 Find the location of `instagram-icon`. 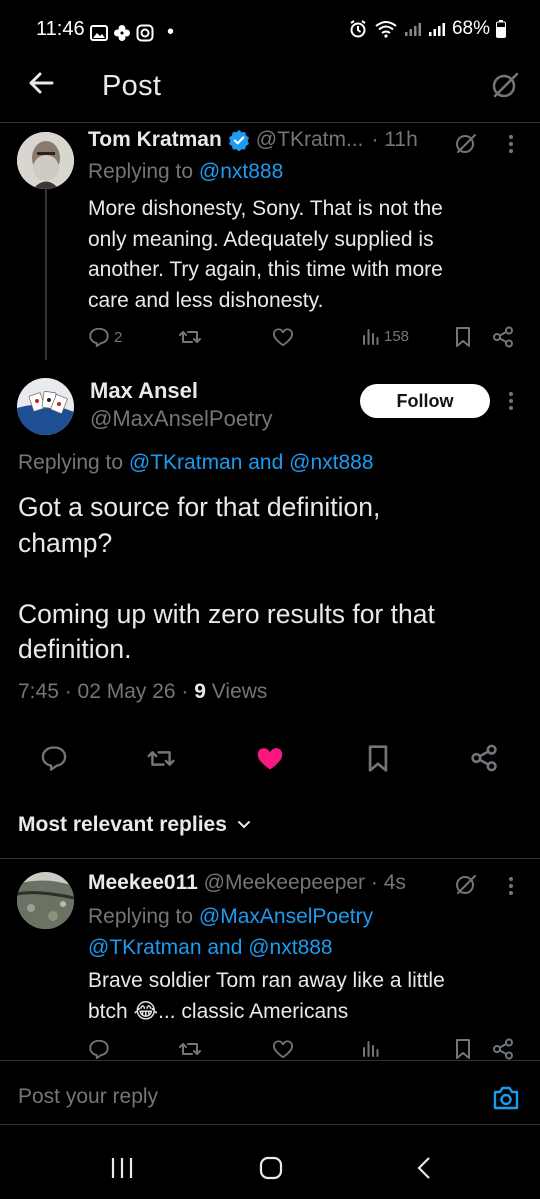

instagram-icon is located at coordinates (145, 32).